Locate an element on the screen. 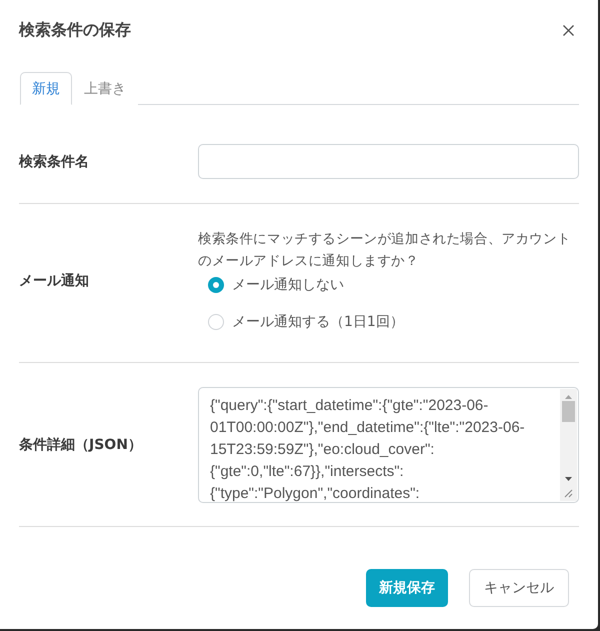 This screenshot has width=600, height=631. field-label: メール通知 is located at coordinates (54, 281).